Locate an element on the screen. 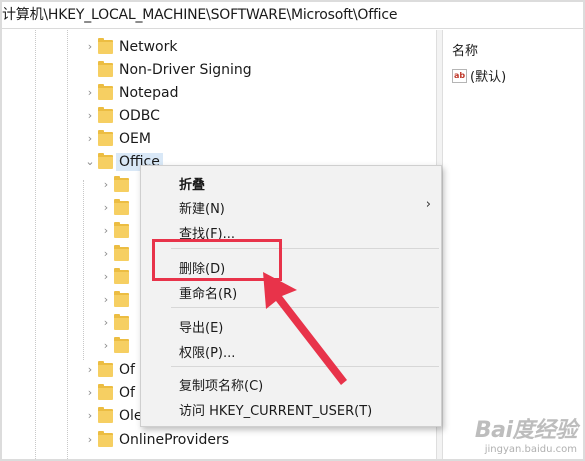 The image size is (585, 461). menu-item-rename: 重命名(R) is located at coordinates (208, 292).